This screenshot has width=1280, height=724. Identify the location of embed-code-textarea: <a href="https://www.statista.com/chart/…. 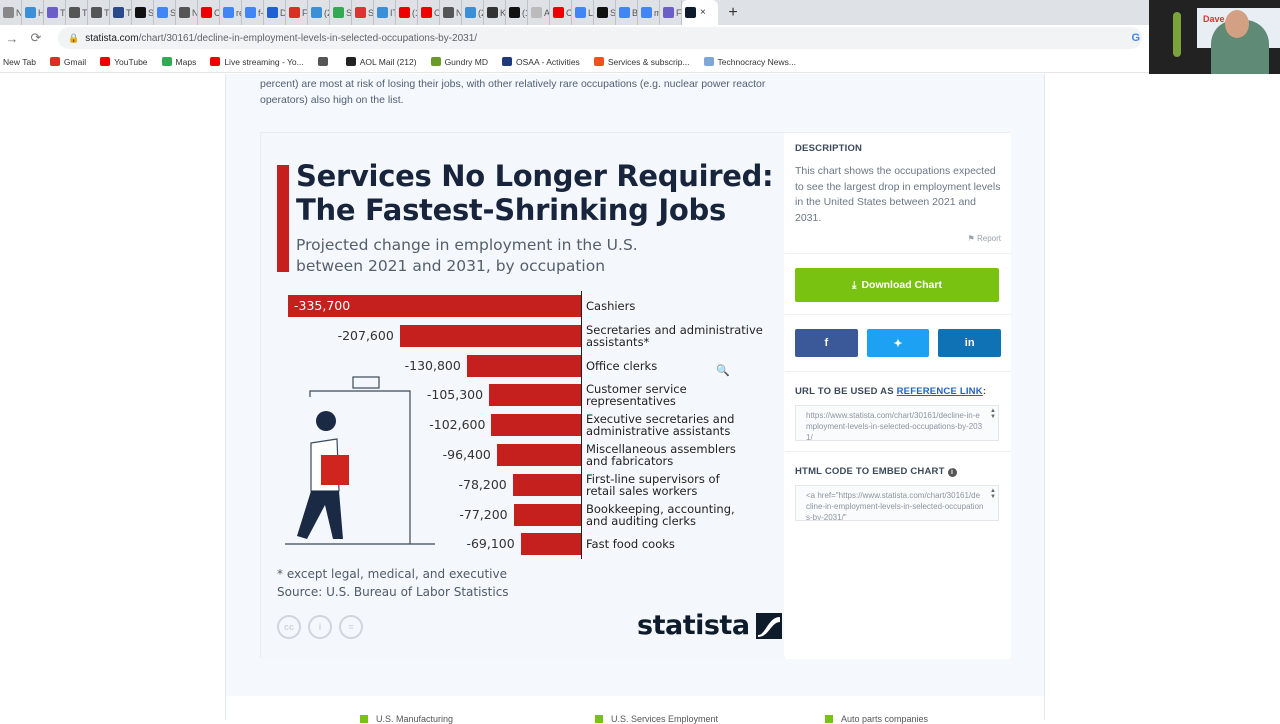
(897, 503).